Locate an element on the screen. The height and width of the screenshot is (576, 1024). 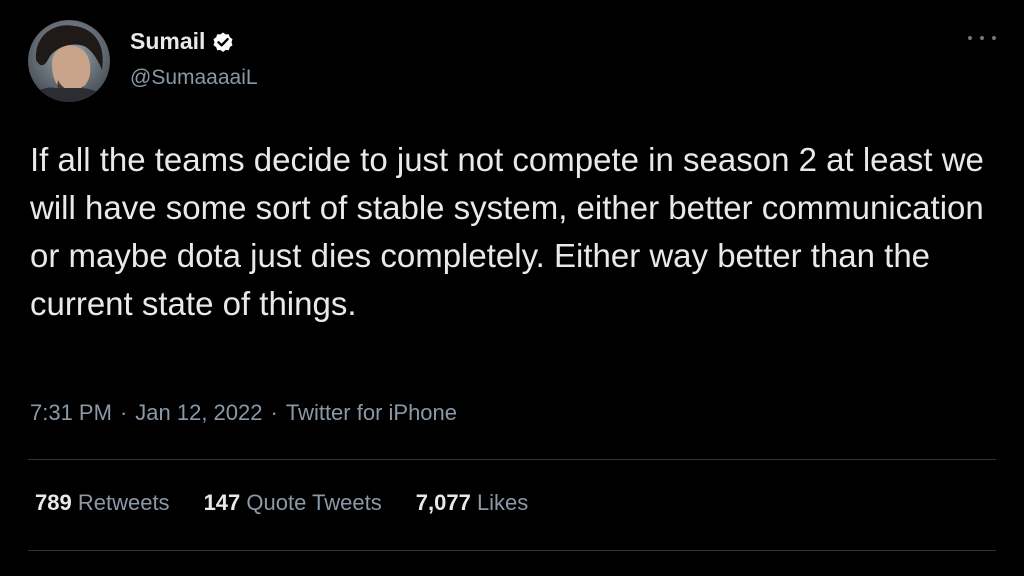
author-avatar is located at coordinates (69, 61).